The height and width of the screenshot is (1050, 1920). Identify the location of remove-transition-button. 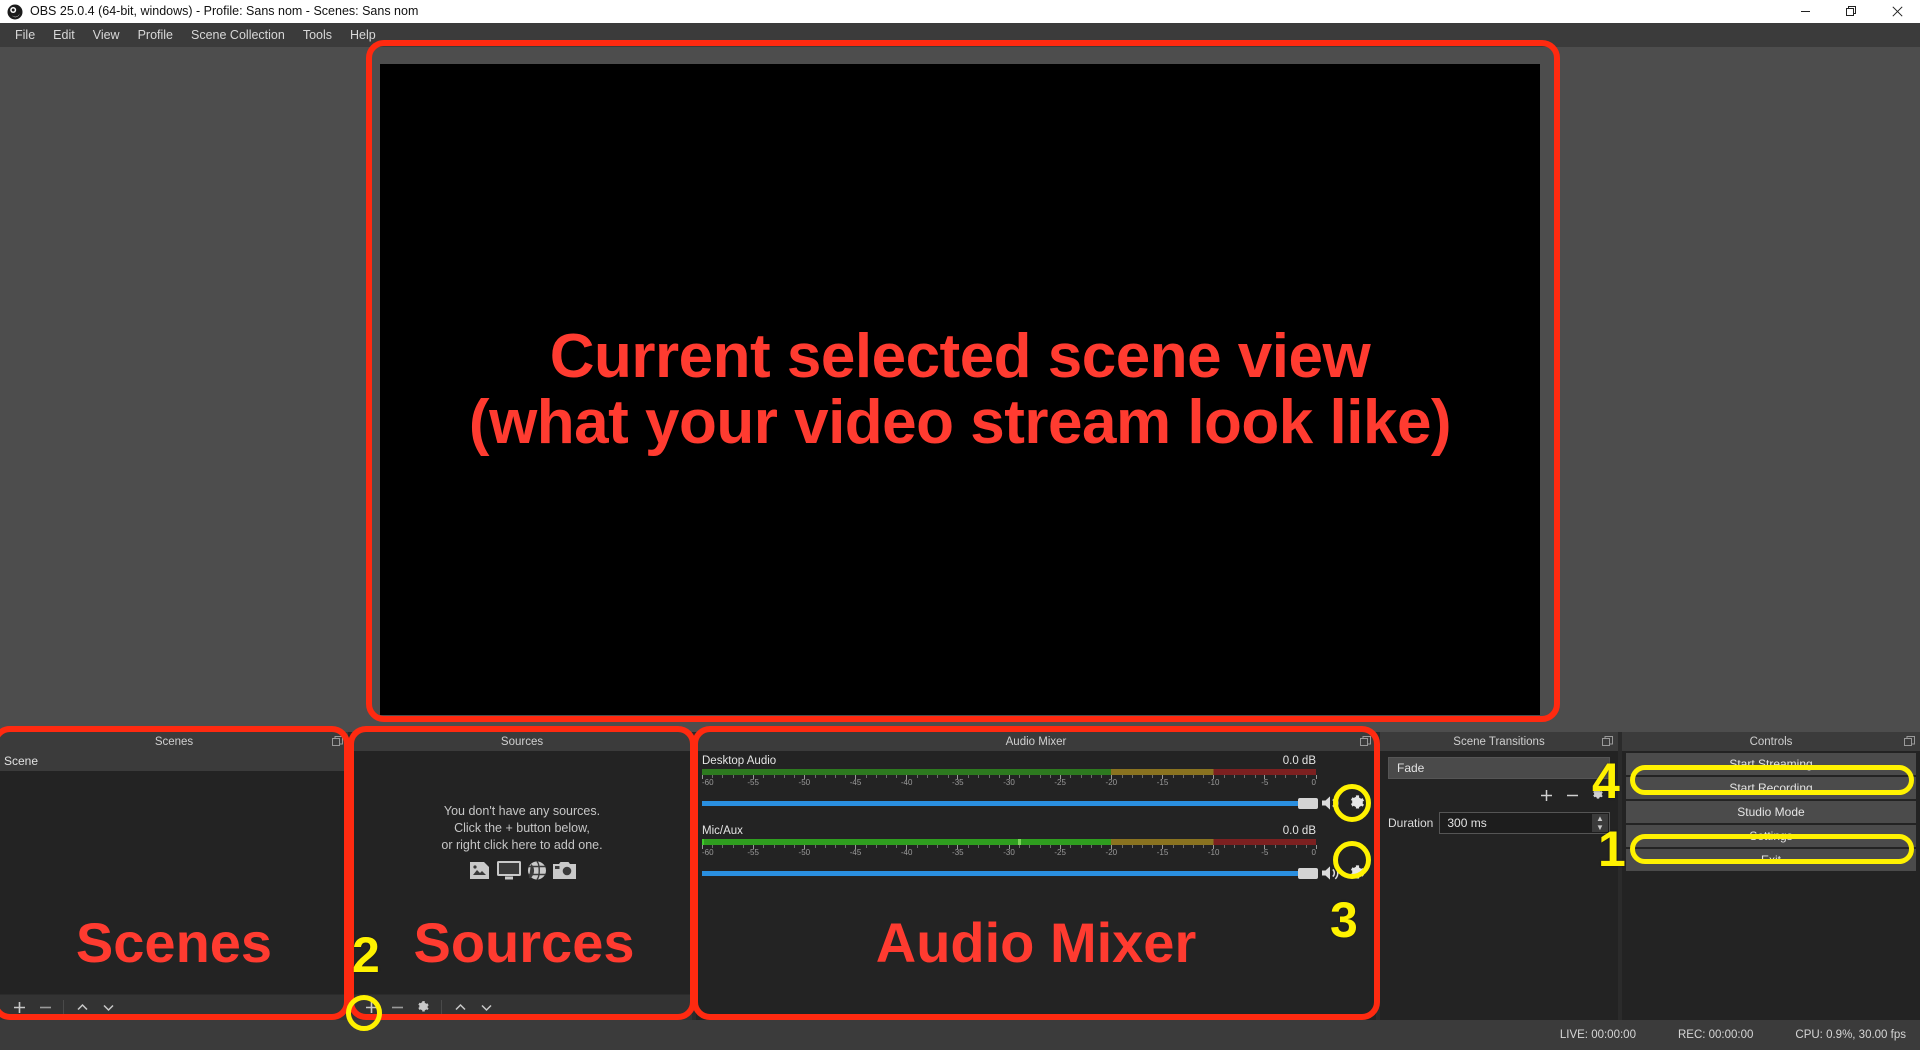
(1572, 795).